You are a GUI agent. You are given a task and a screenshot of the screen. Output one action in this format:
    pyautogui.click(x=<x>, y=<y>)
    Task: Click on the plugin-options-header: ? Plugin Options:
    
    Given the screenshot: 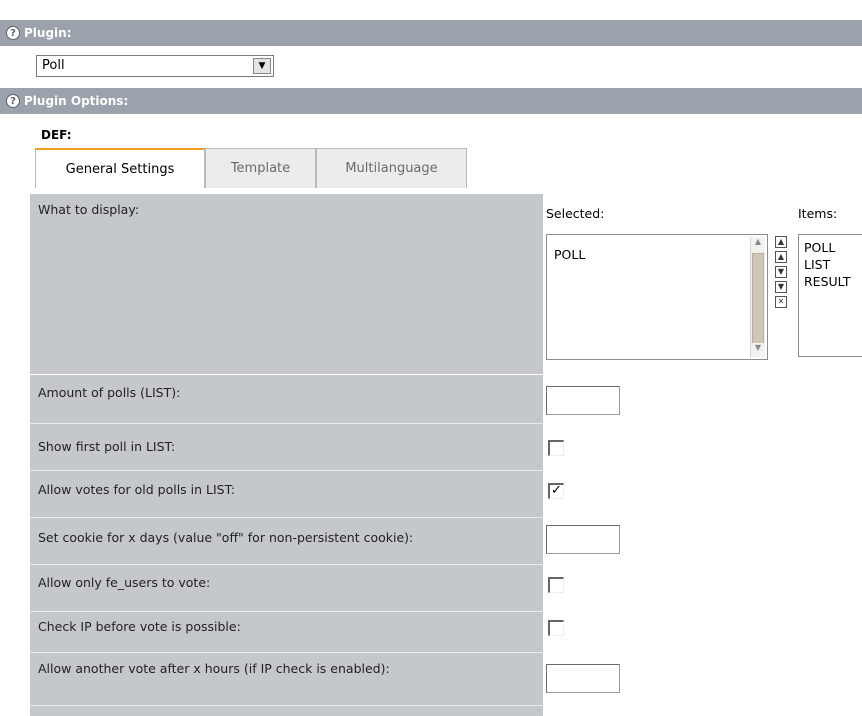 What is the action you would take?
    pyautogui.click(x=431, y=101)
    